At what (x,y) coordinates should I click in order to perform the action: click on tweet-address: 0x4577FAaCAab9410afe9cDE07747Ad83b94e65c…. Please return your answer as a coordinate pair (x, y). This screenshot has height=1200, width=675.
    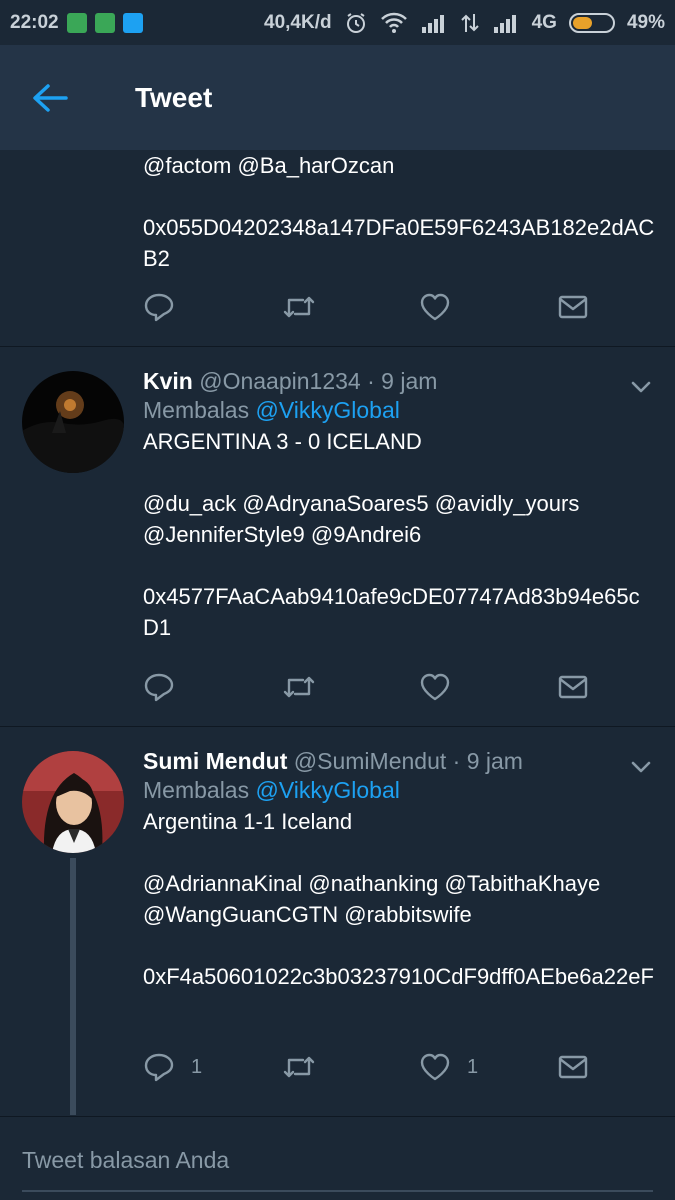
    Looking at the image, I should click on (391, 612).